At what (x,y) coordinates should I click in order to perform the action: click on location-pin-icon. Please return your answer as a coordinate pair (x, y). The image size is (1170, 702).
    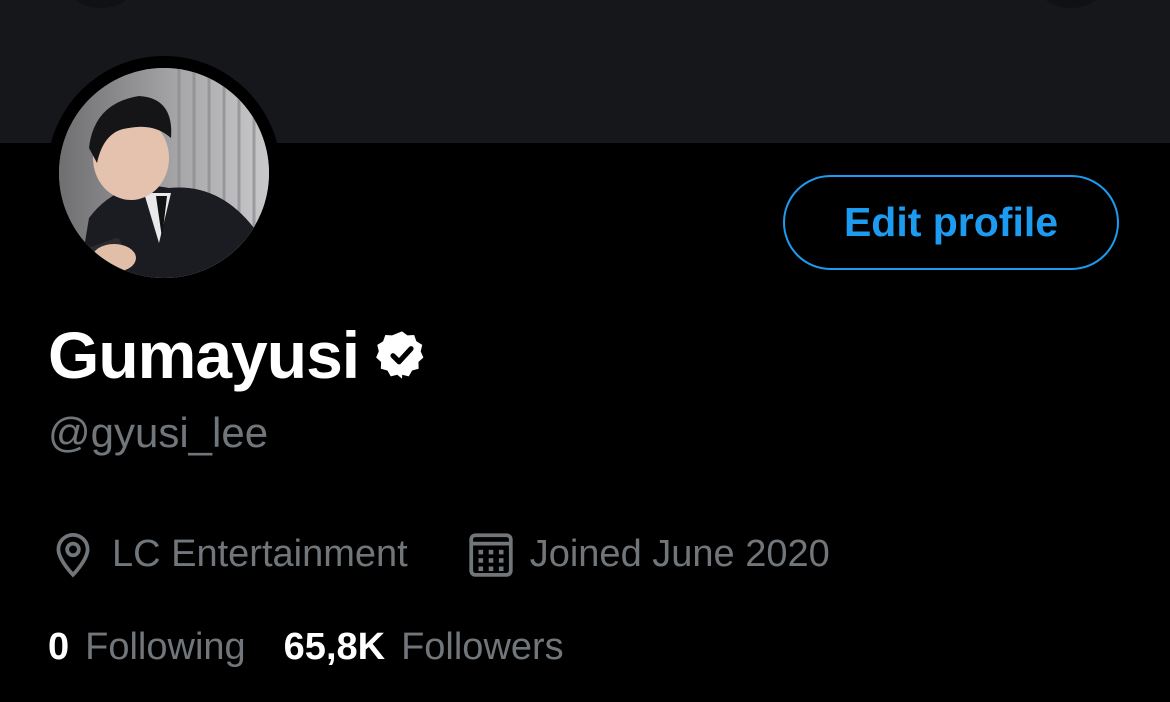
    Looking at the image, I should click on (73, 555).